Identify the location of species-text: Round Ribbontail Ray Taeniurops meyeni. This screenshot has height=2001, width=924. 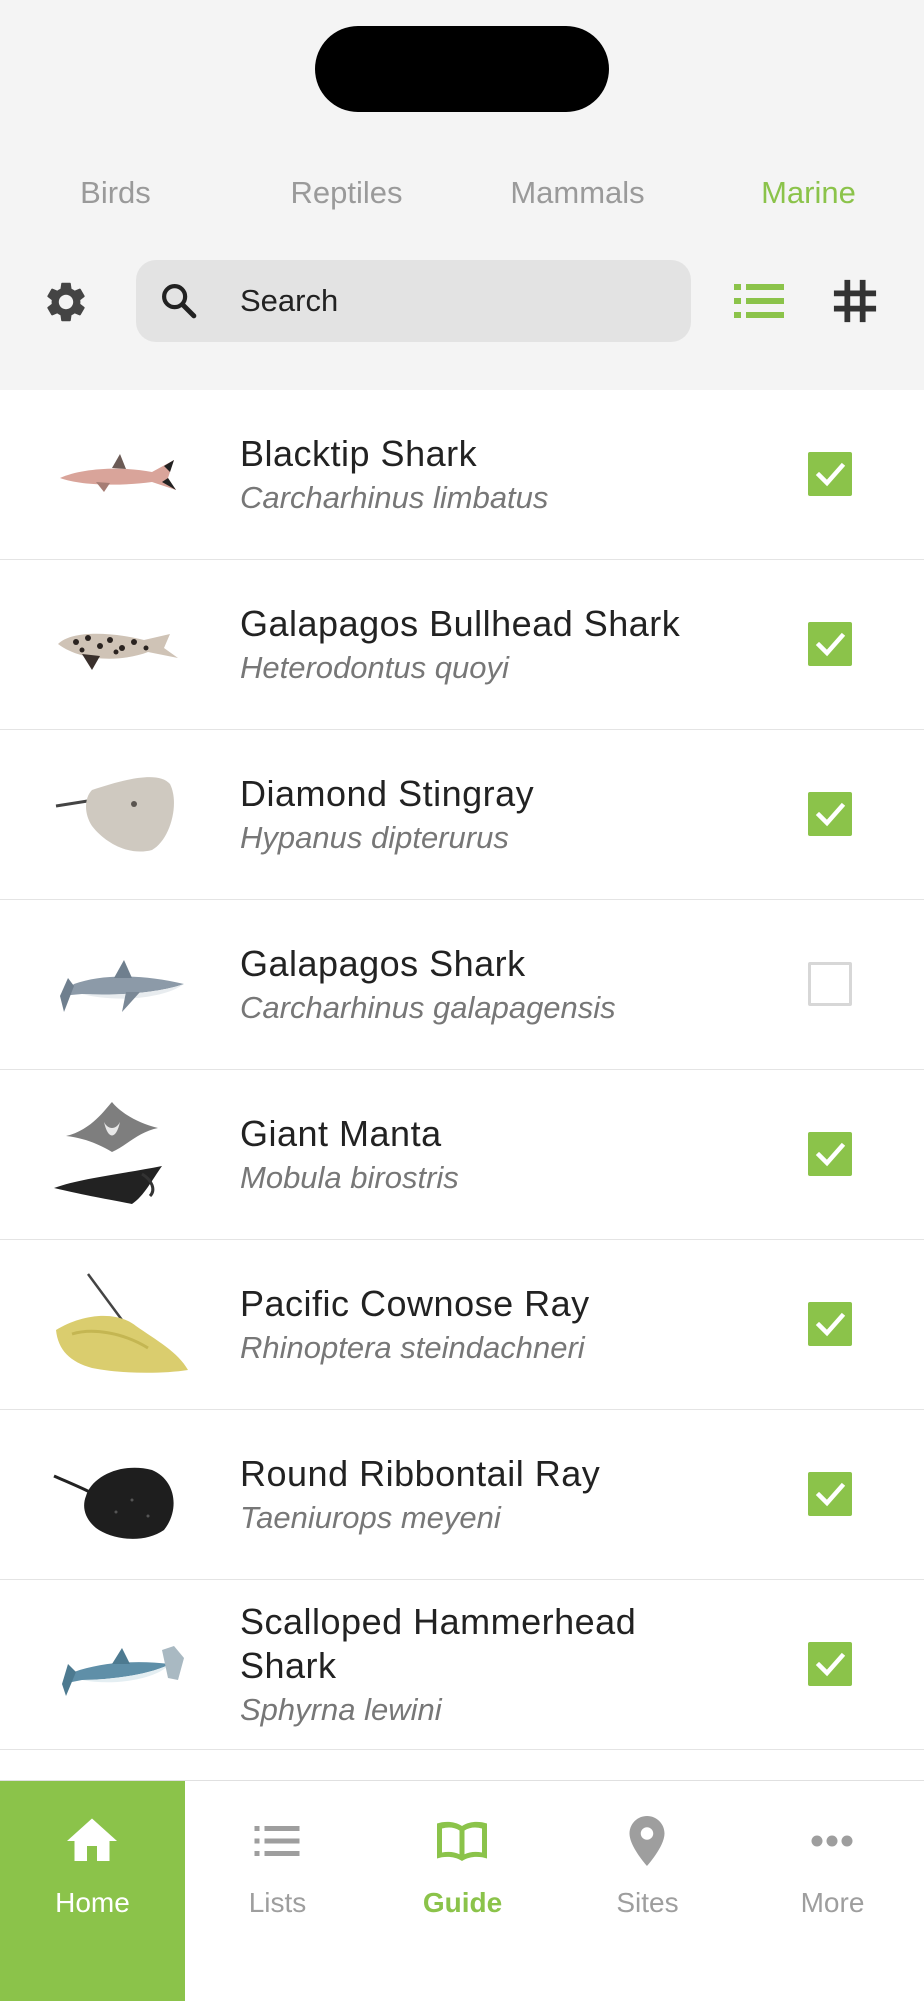
(480, 1494).